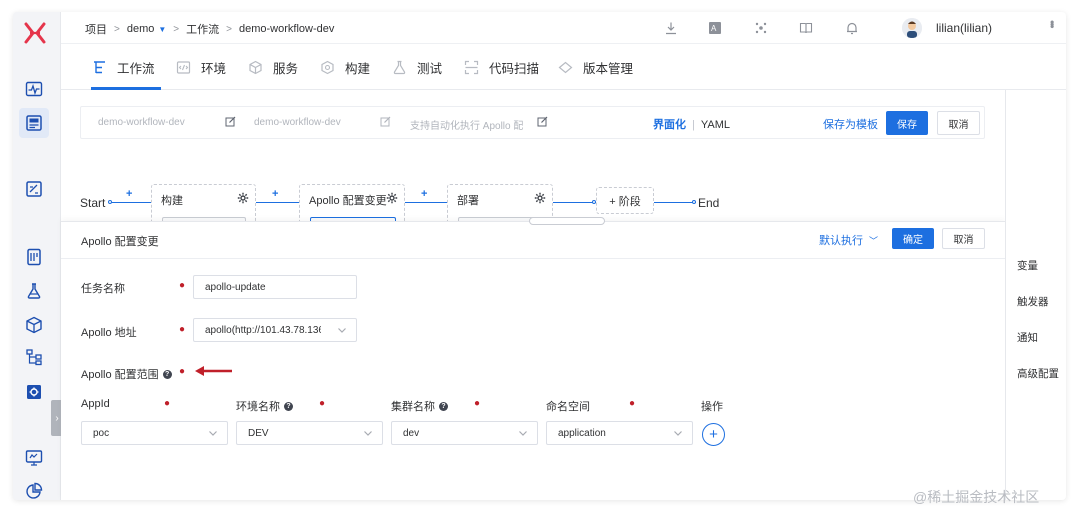 This screenshot has width=1080, height=514. Describe the element at coordinates (34, 490) in the screenshot. I see `insight-pie-icon` at that location.